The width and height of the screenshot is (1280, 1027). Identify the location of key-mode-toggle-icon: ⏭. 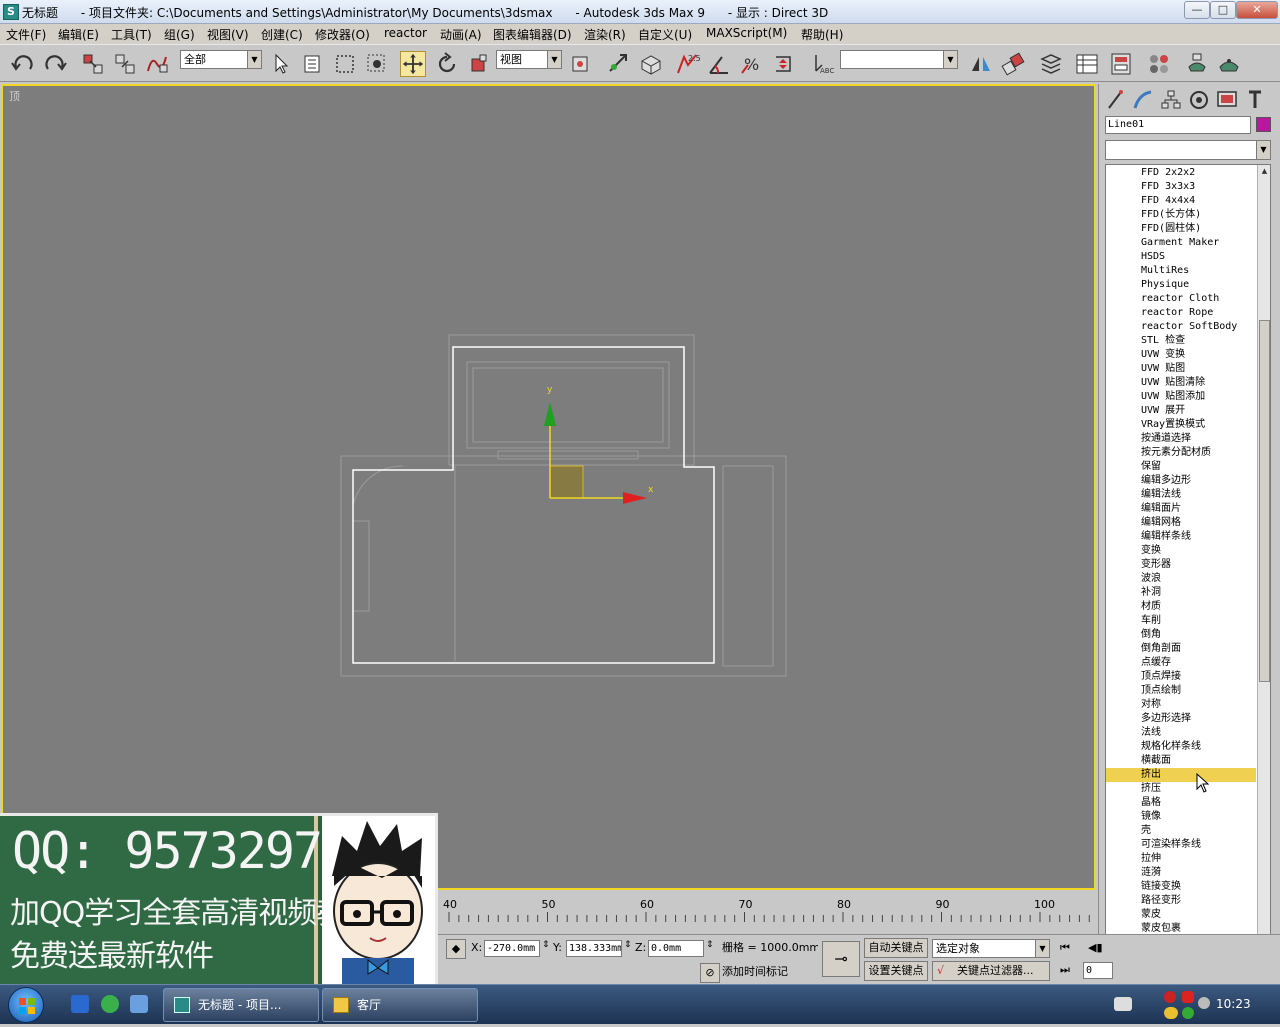
(1065, 970).